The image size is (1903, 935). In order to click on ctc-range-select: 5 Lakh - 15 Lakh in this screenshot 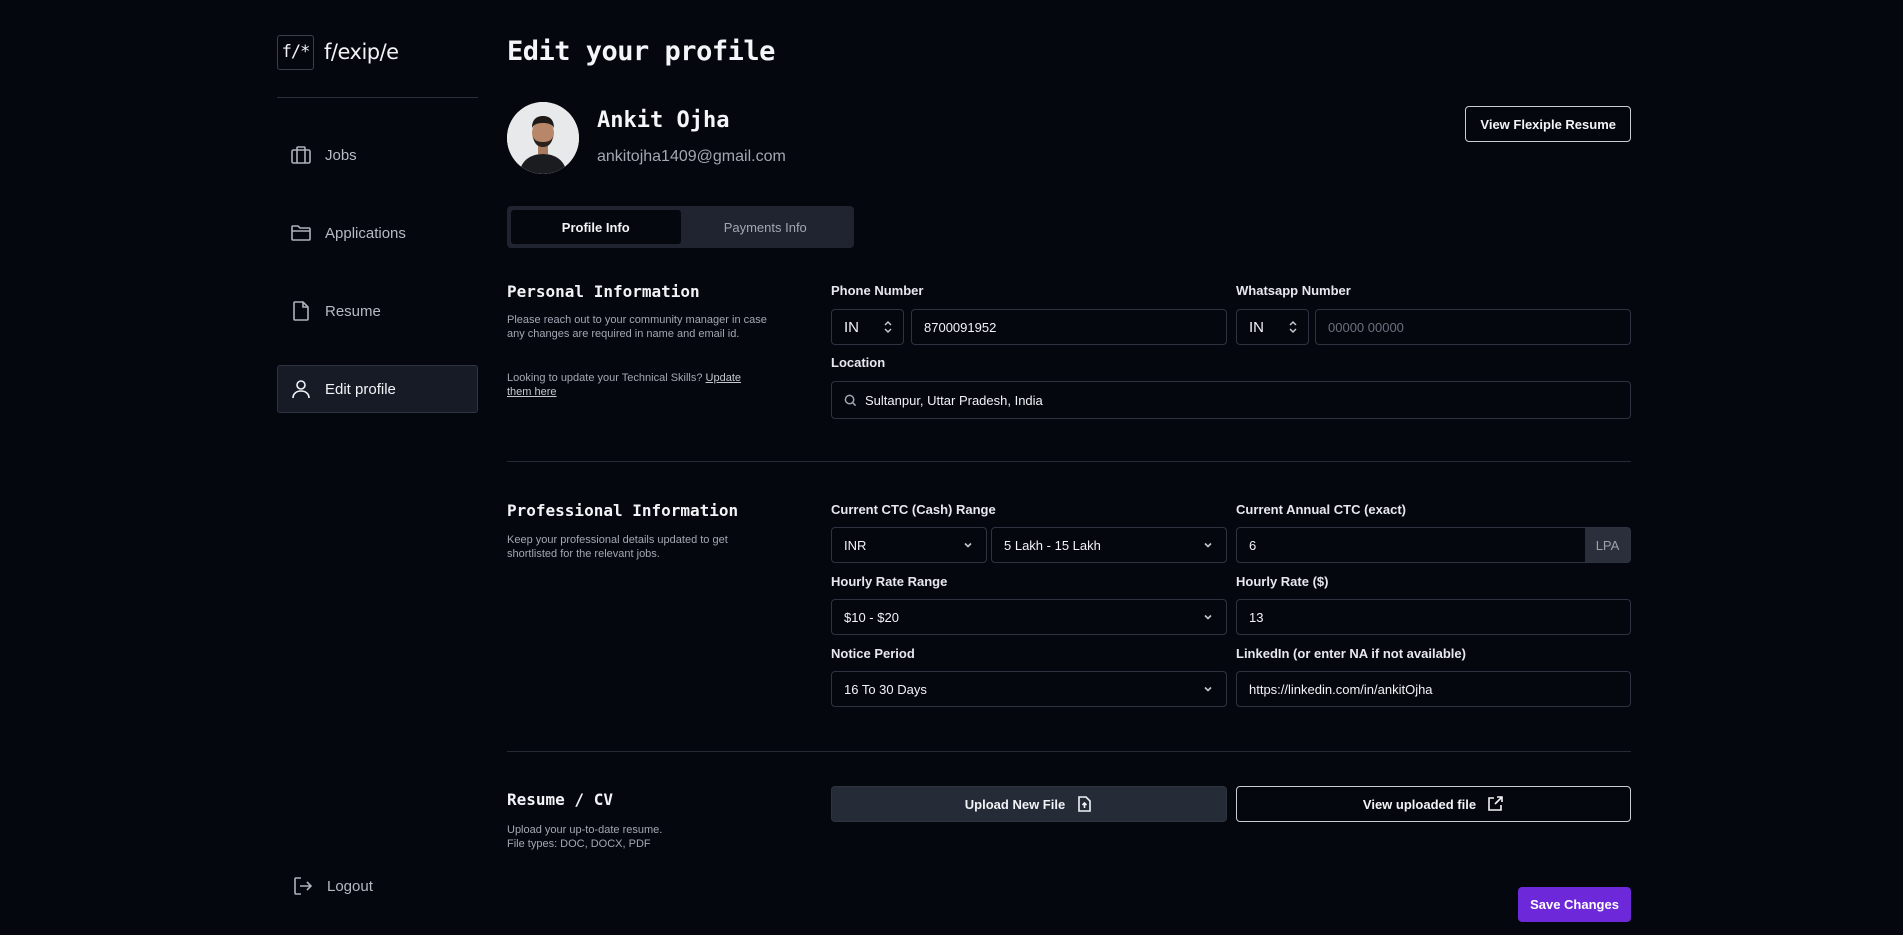, I will do `click(1109, 545)`.